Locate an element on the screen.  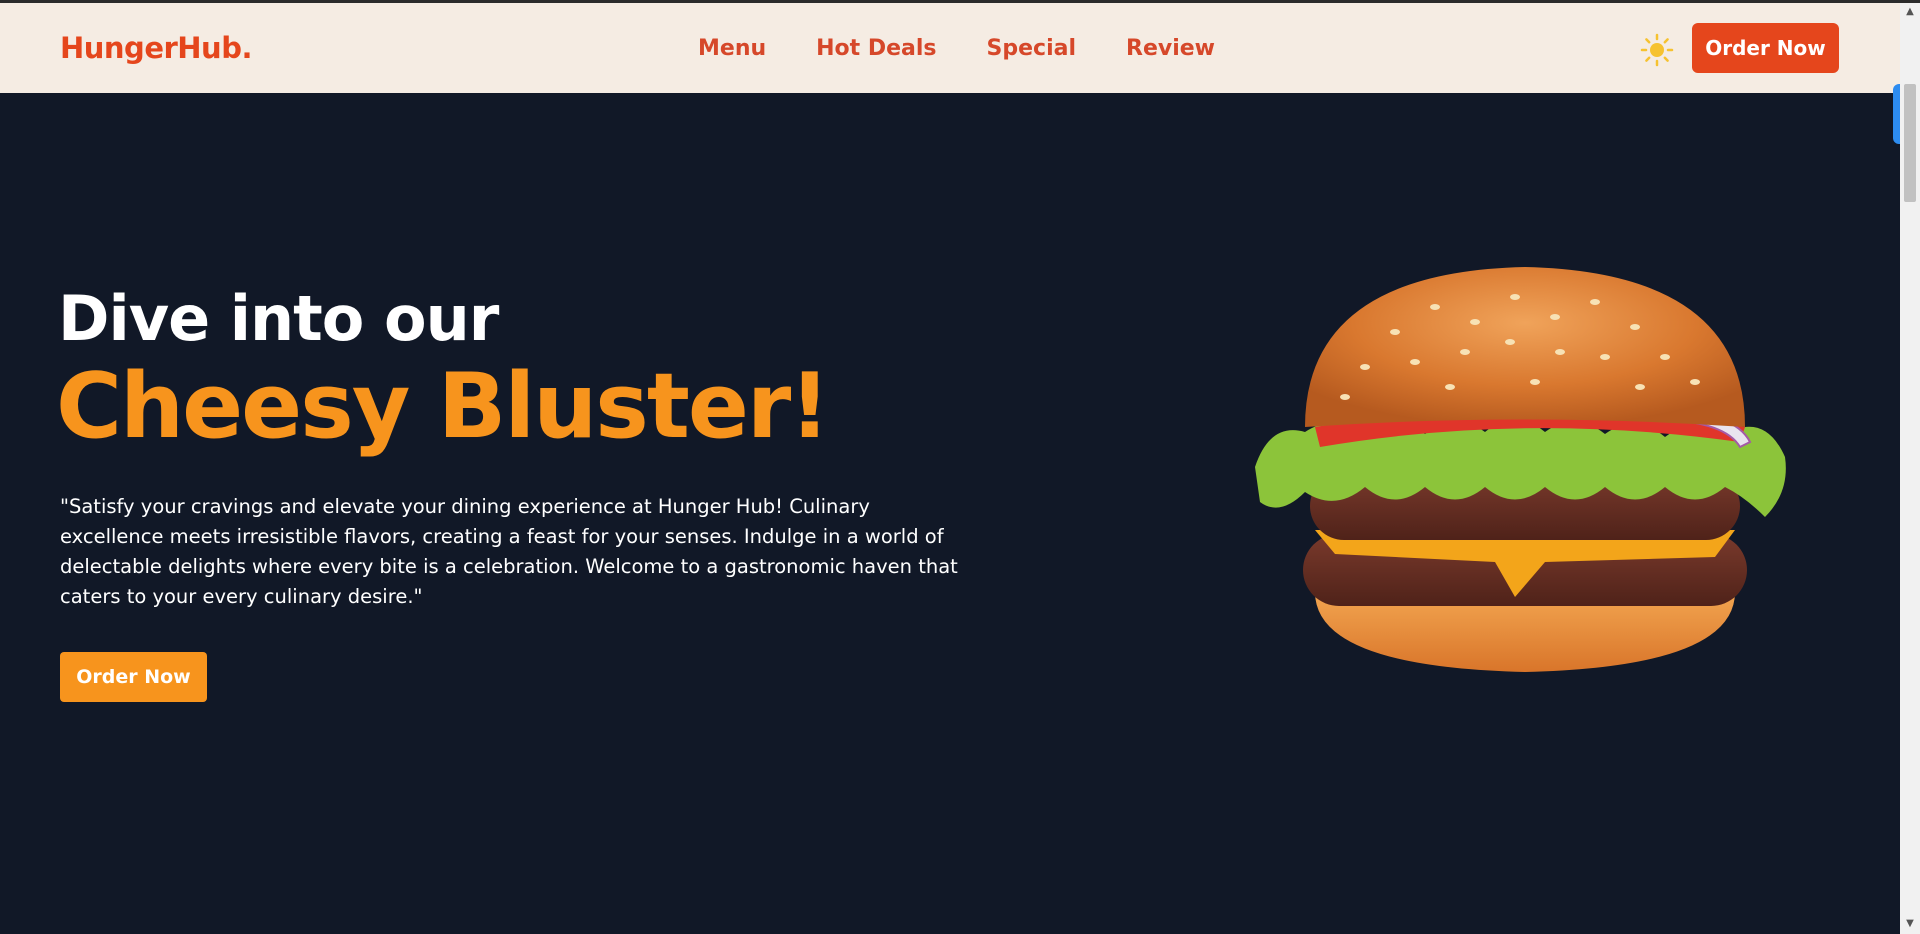
brand-logo: HungerHub. is located at coordinates (156, 48).